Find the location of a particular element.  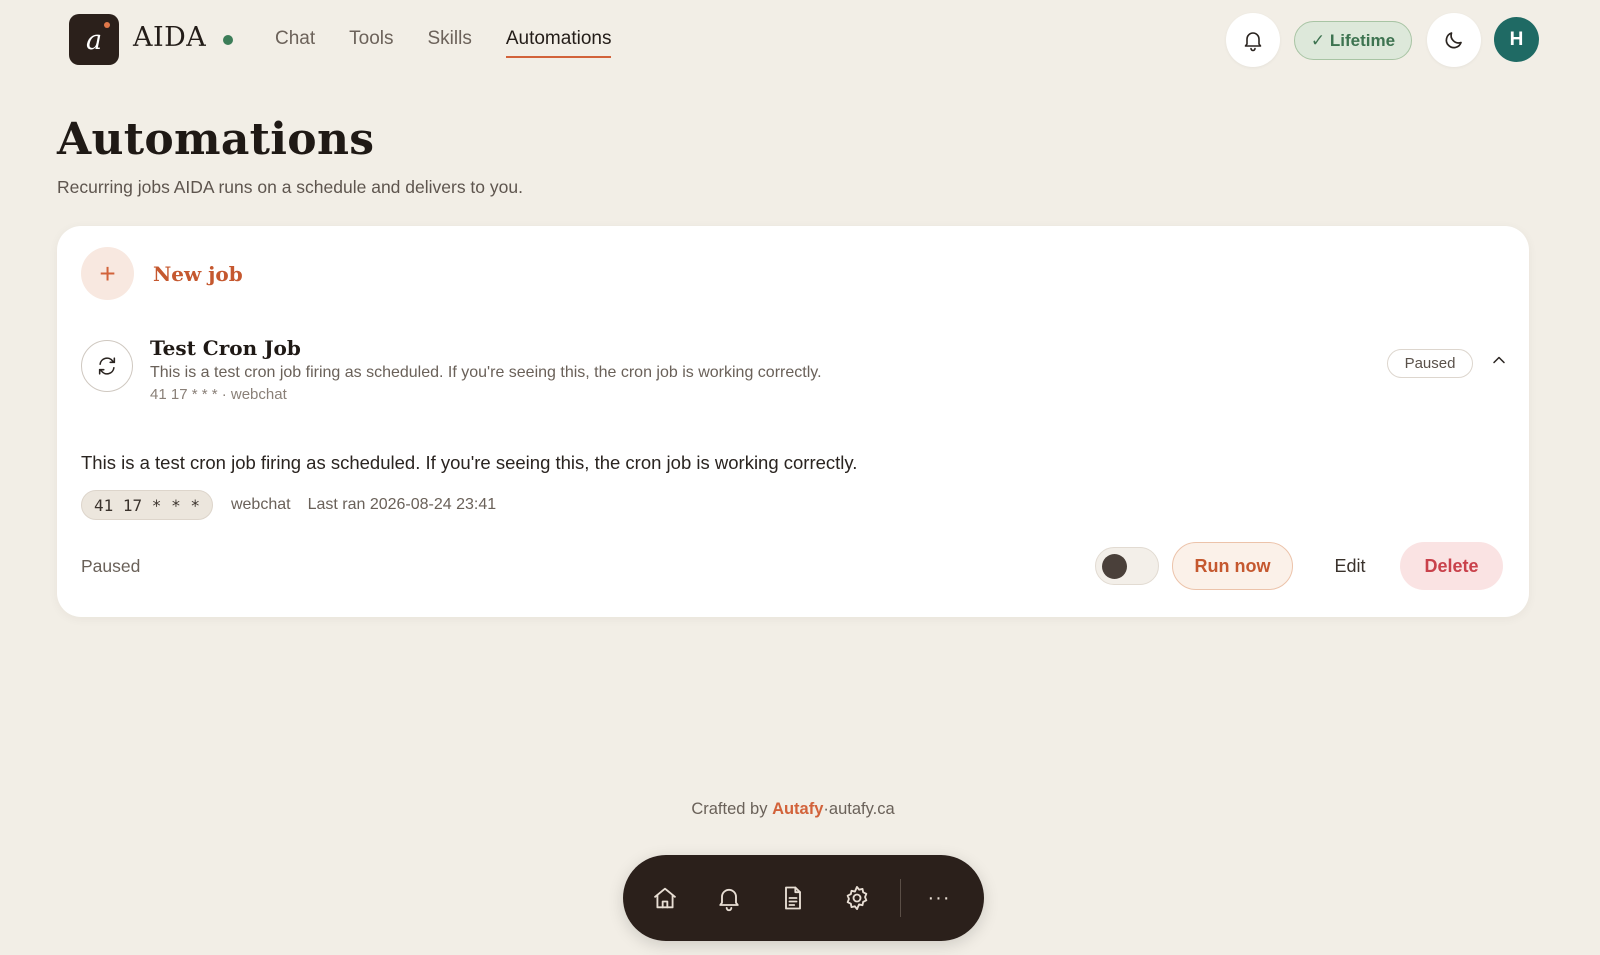

job-status-text: Paused is located at coordinates (111, 566).